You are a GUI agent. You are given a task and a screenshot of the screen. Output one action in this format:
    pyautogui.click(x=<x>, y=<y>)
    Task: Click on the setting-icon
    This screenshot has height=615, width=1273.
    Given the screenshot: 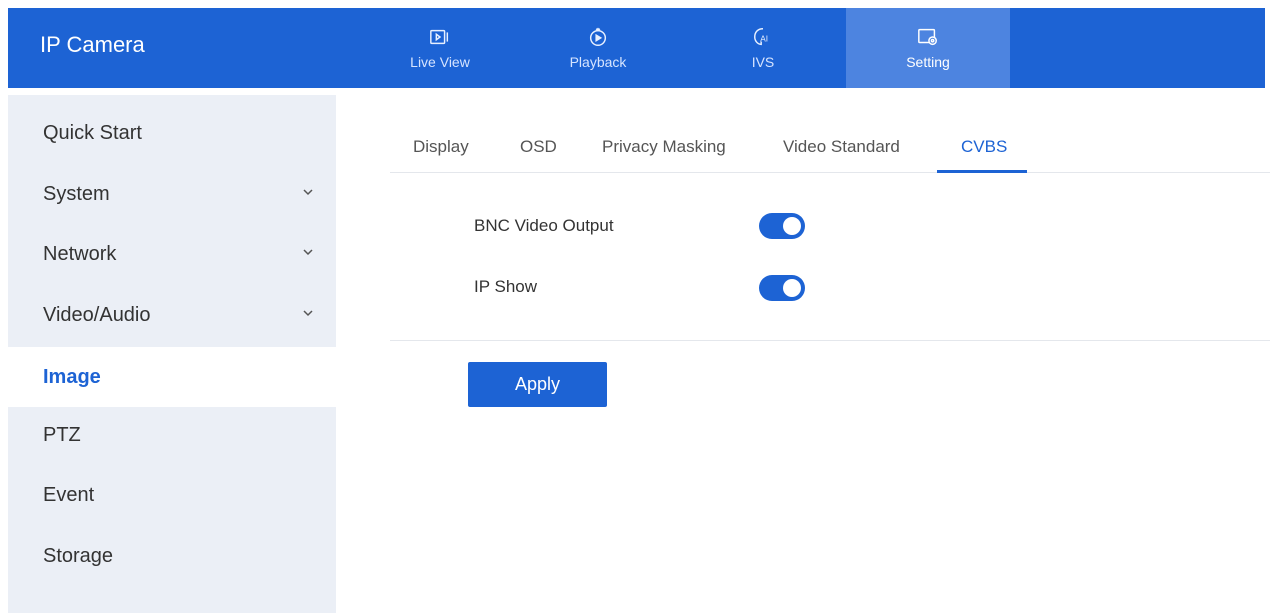 What is the action you would take?
    pyautogui.click(x=927, y=37)
    